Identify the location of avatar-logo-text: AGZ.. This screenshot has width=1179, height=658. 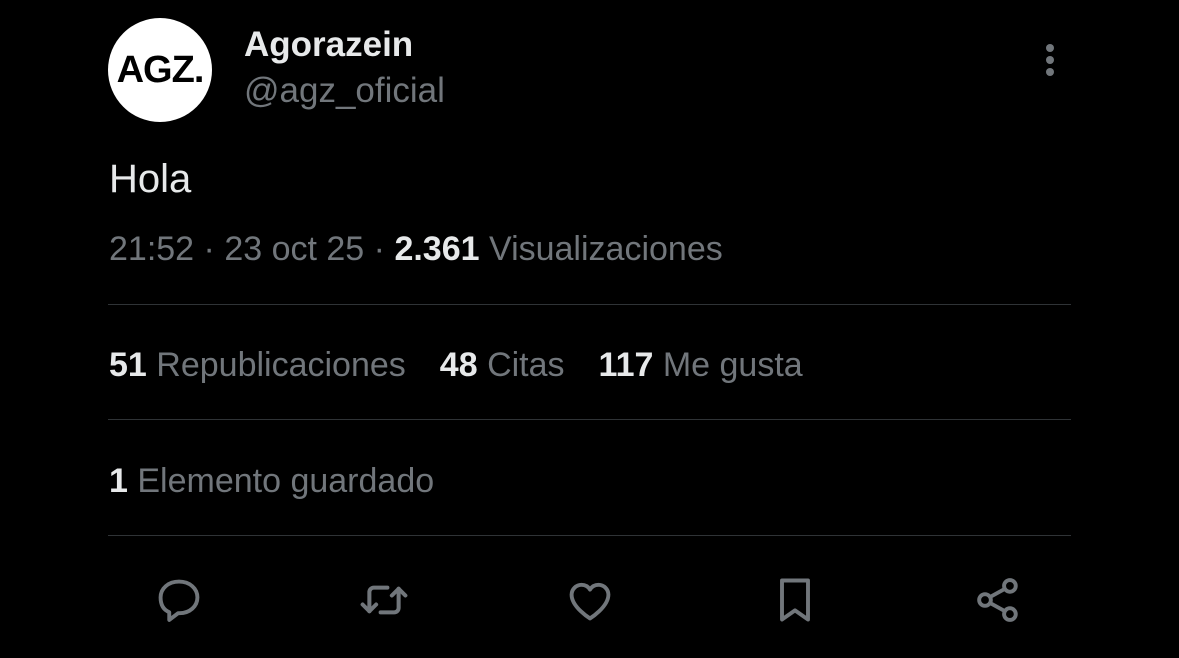
(160, 69).